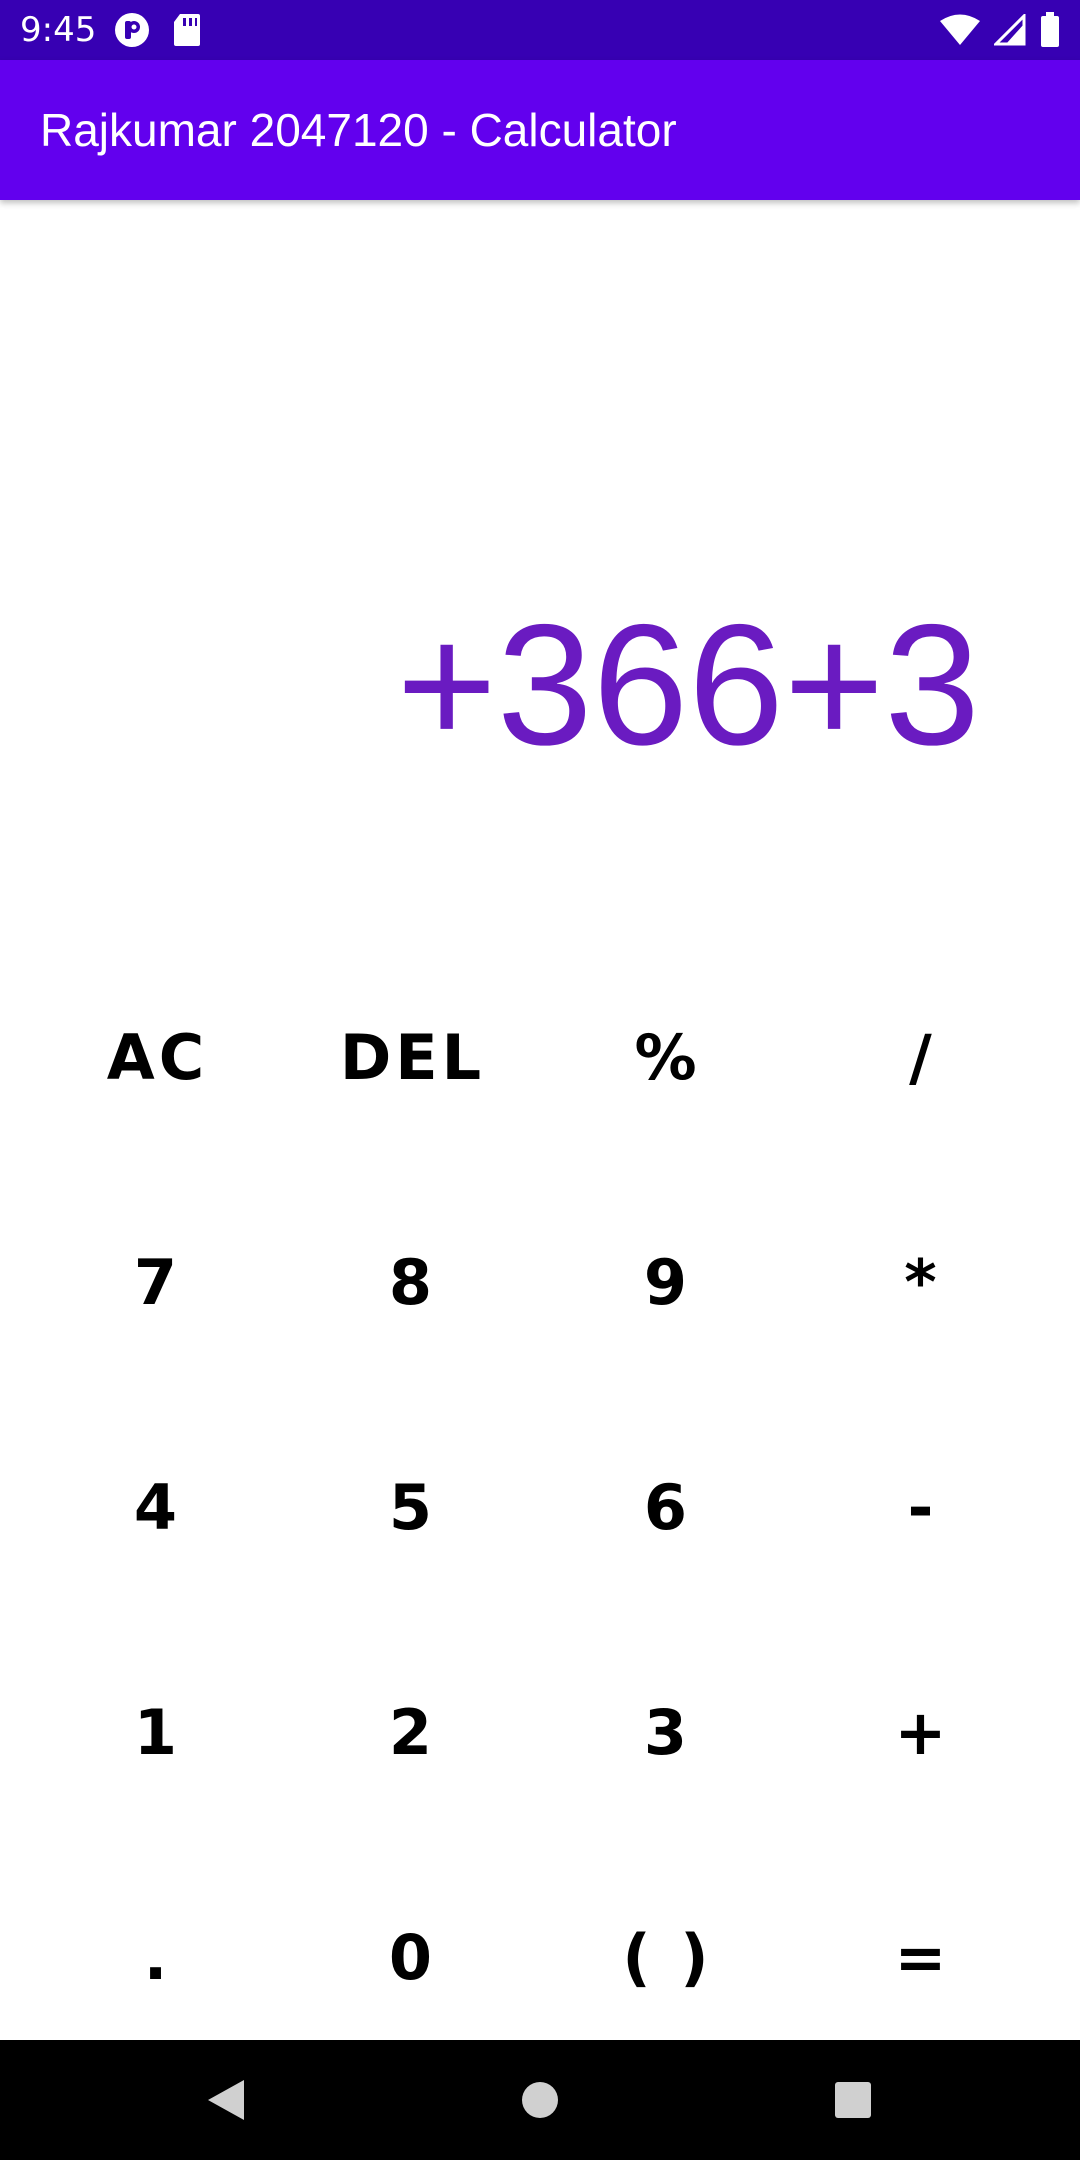 The height and width of the screenshot is (2160, 1080). What do you see at coordinates (922, 1057) in the screenshot?
I see `divide-button: /` at bounding box center [922, 1057].